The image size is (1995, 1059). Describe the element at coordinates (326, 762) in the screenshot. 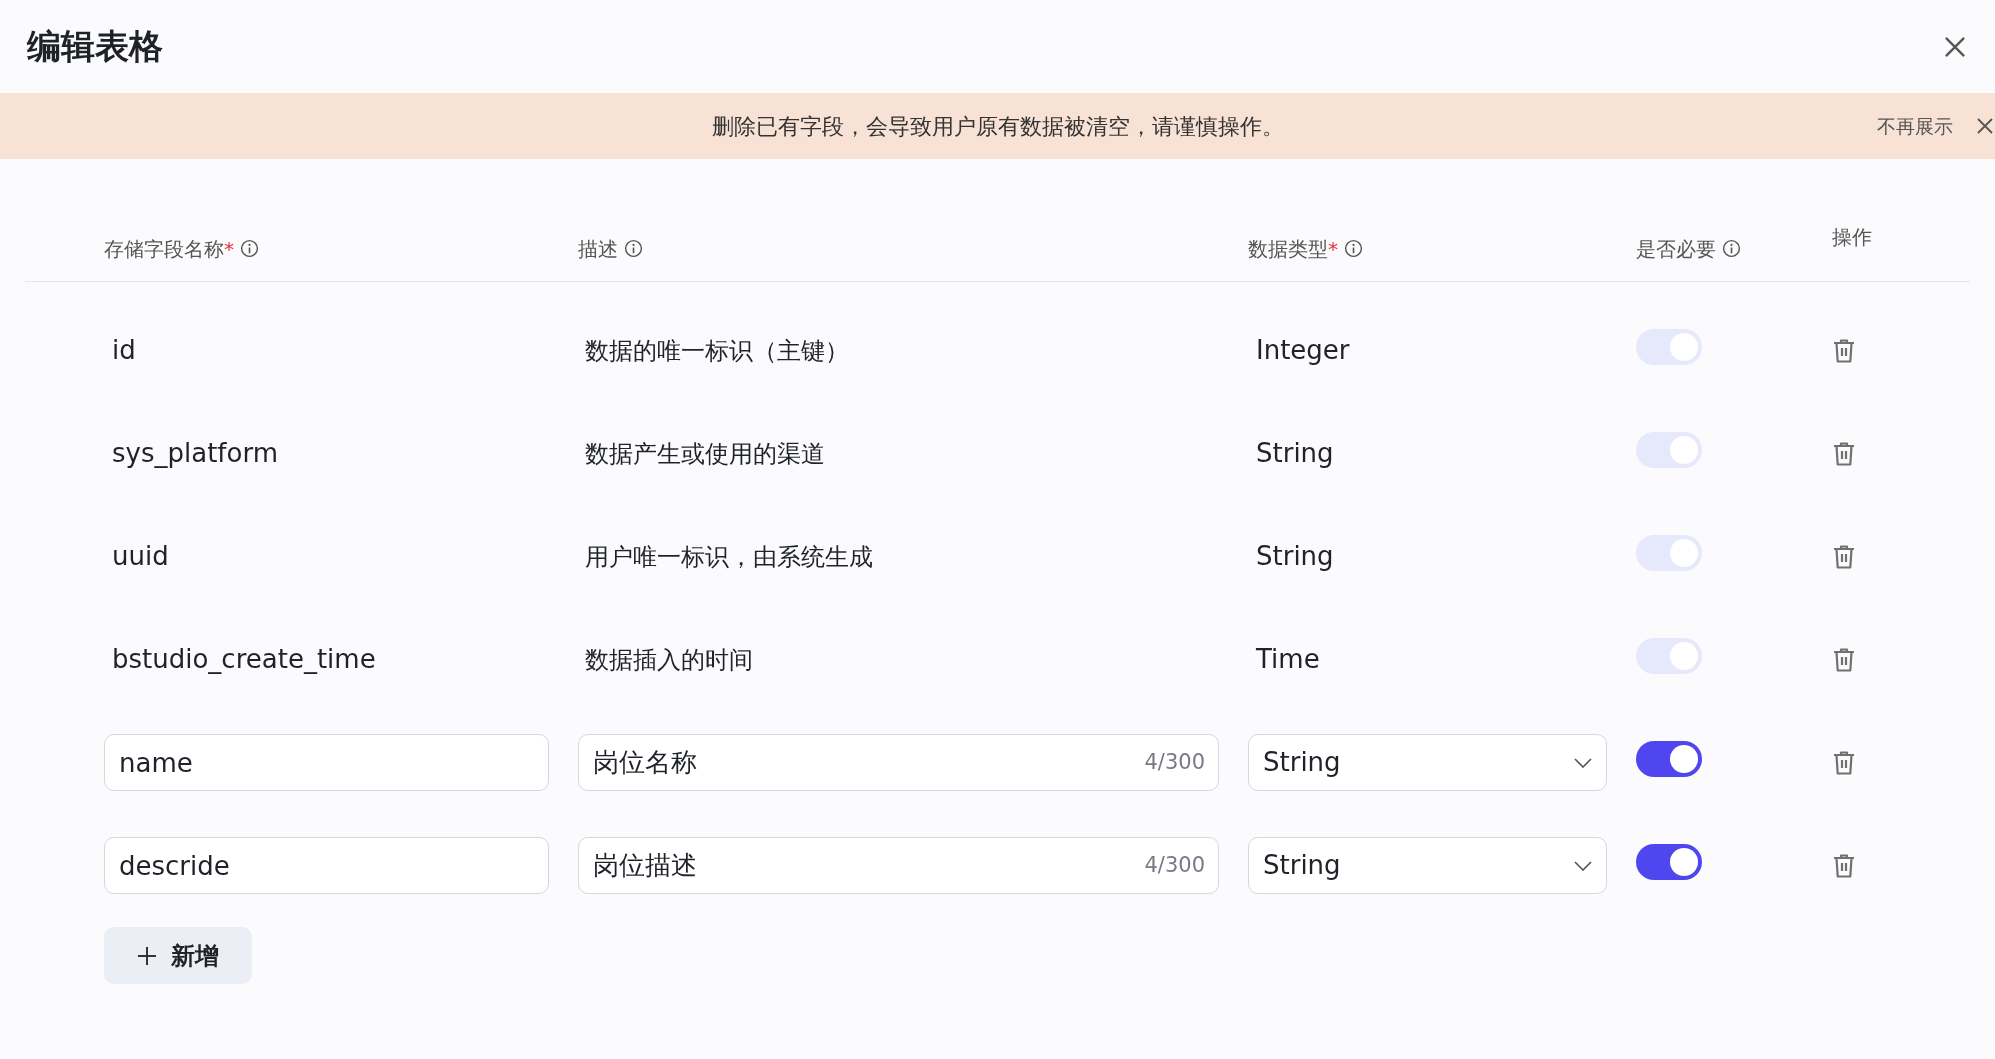

I see `name-input: name` at that location.